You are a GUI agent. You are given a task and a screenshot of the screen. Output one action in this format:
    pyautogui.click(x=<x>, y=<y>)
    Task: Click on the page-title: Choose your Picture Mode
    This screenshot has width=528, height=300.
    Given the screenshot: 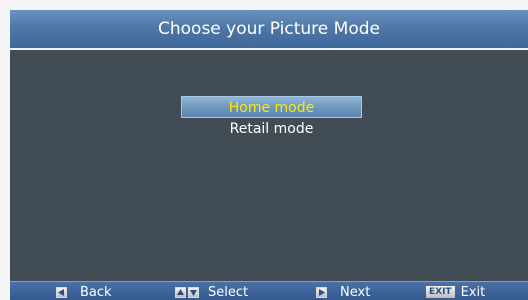 What is the action you would take?
    pyautogui.click(x=269, y=30)
    